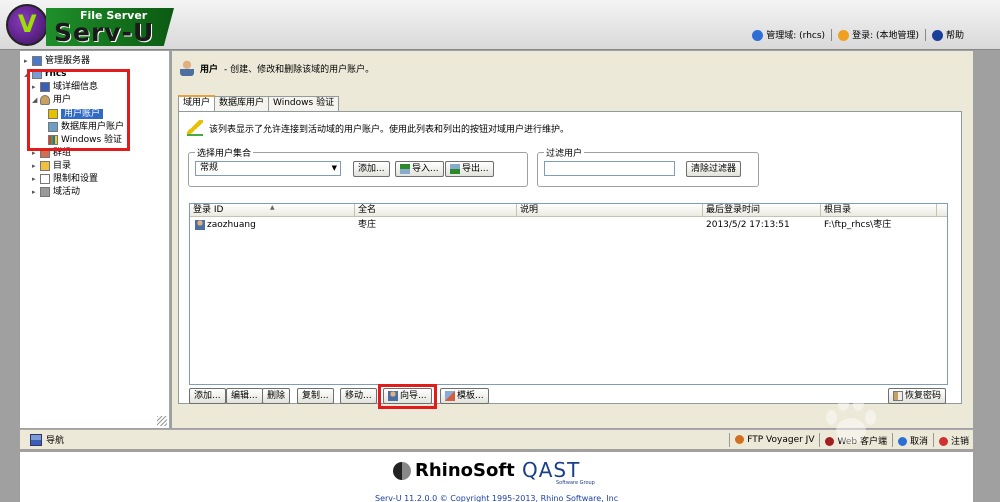 The width and height of the screenshot is (1000, 502). What do you see at coordinates (197, 103) in the screenshot?
I see `tab-domain-users: 域用户` at bounding box center [197, 103].